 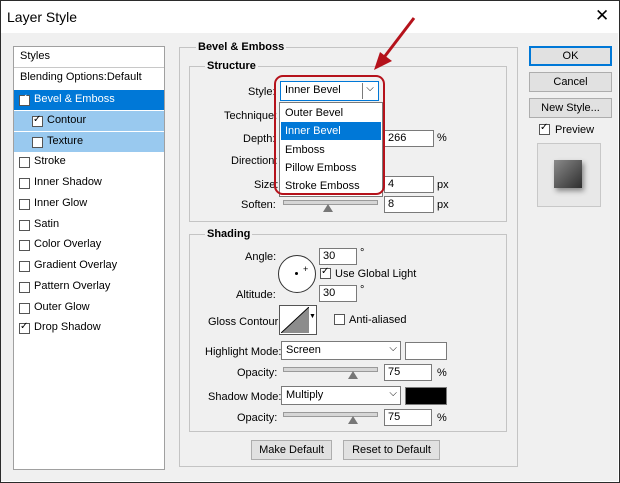 What do you see at coordinates (544, 128) in the screenshot?
I see `preview-checkbox` at bounding box center [544, 128].